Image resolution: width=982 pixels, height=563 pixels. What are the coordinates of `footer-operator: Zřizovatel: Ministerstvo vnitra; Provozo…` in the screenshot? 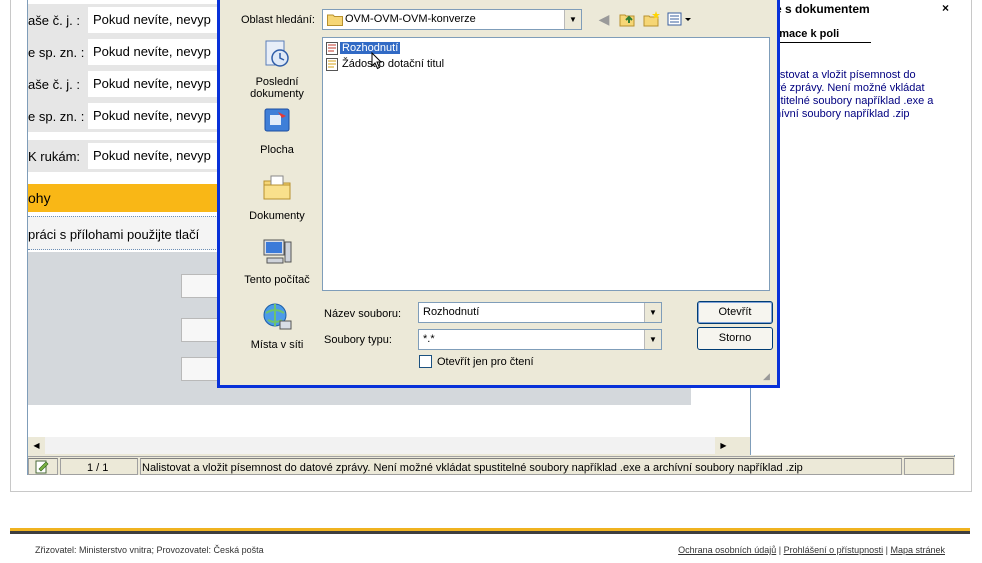 It's located at (149, 550).